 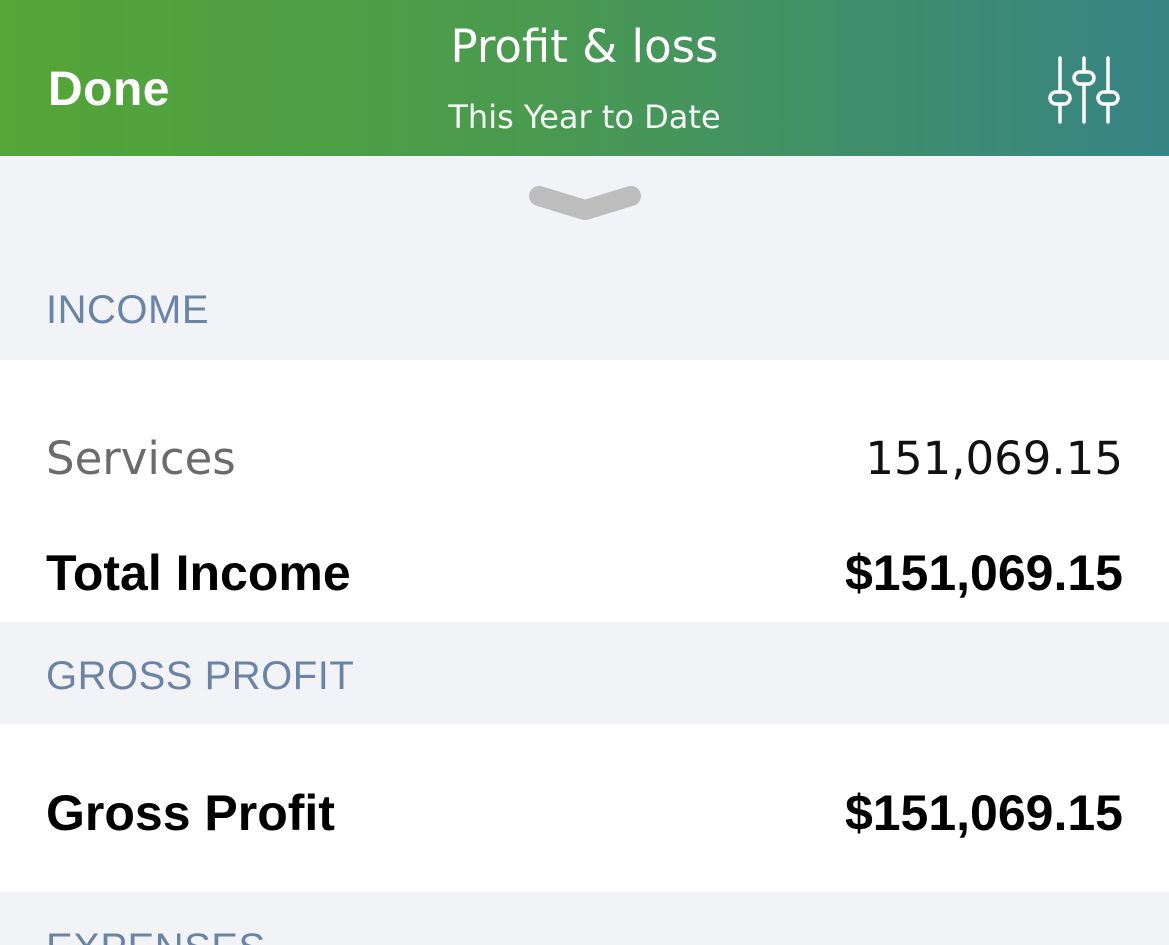 What do you see at coordinates (584, 462) in the screenshot?
I see `income-row-services: Services 151,069.15` at bounding box center [584, 462].